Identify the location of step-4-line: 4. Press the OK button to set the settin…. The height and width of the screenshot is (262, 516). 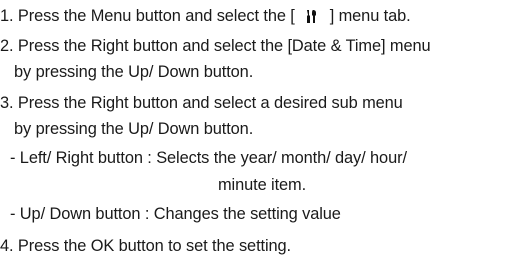
(145, 246).